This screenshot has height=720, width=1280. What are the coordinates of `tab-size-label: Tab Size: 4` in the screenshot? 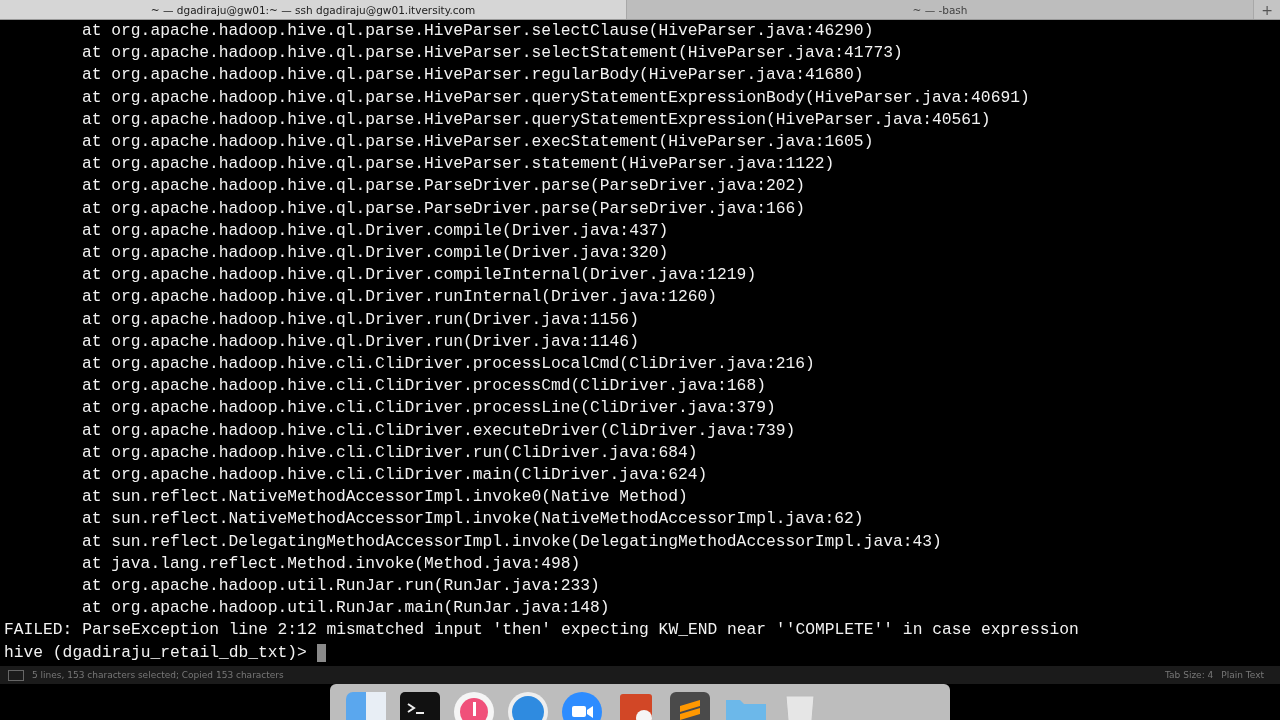 It's located at (1189, 675).